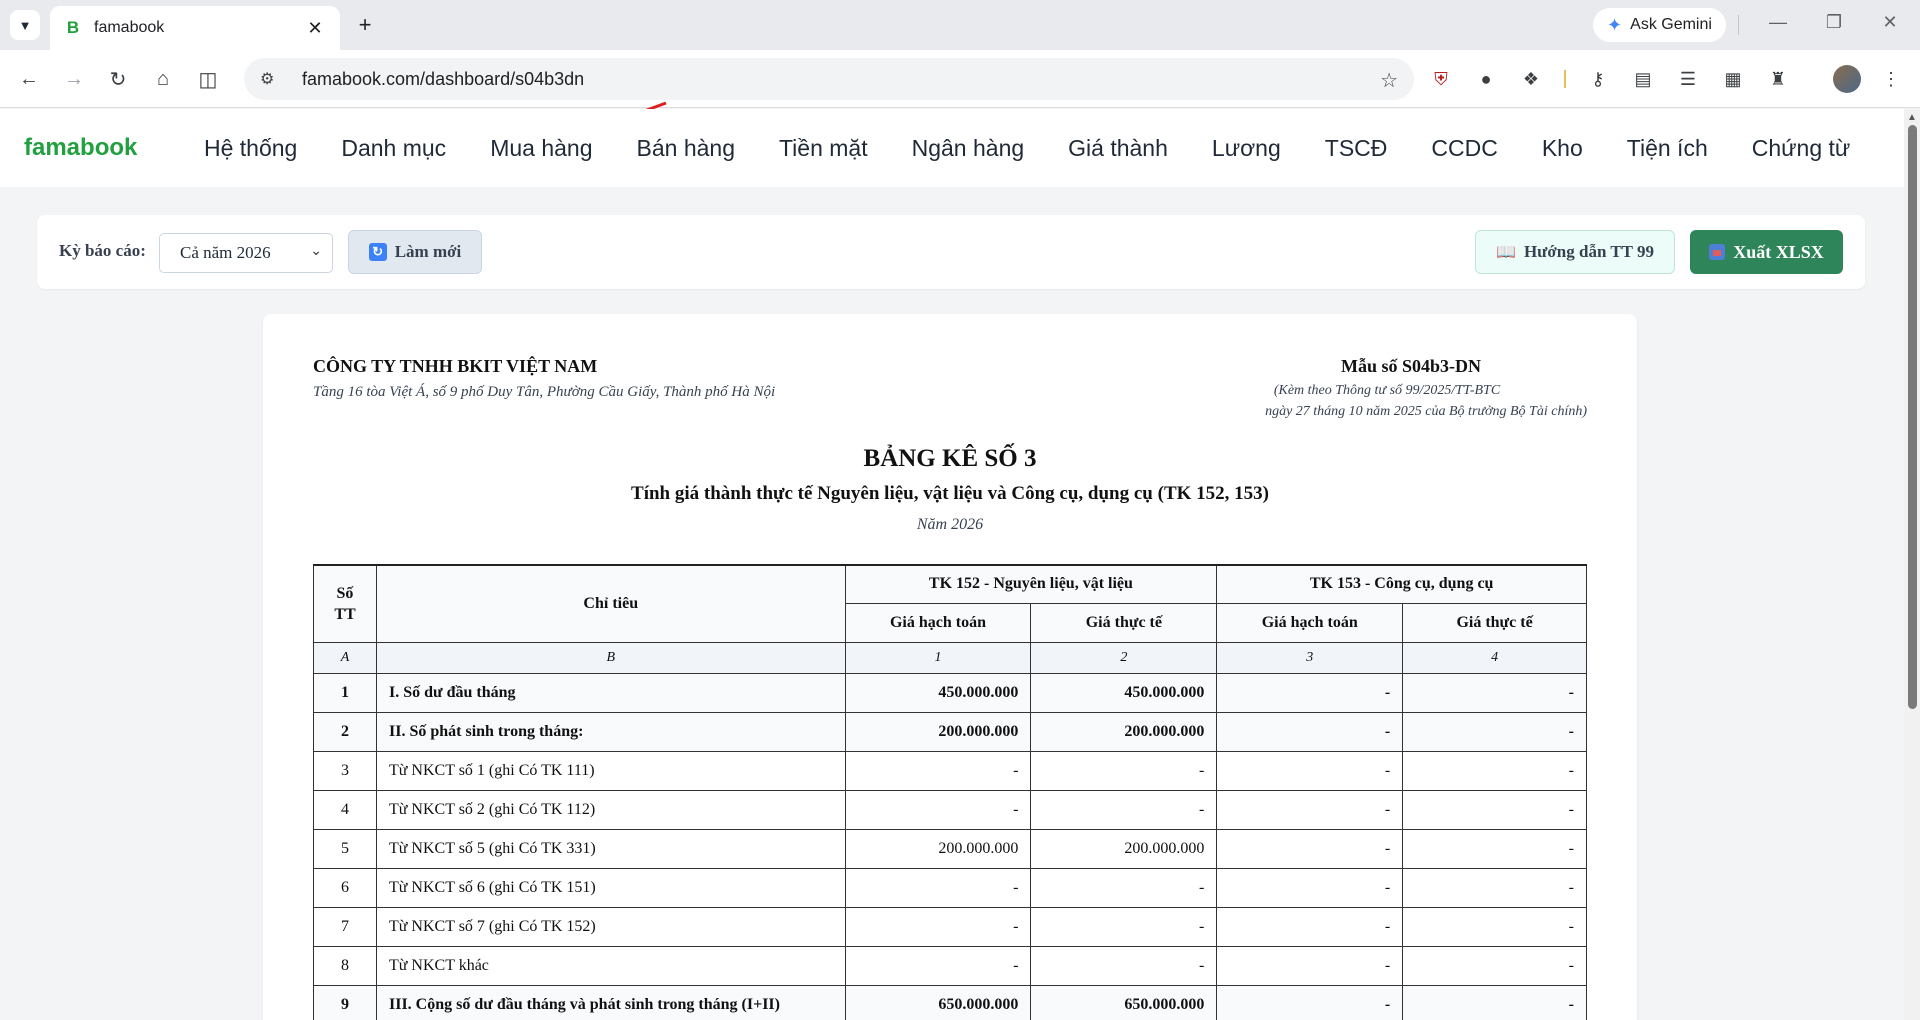 Image resolution: width=1920 pixels, height=1020 pixels. I want to click on row-label: Từ NKCT số 6 (ghi Có TK 151), so click(610, 887).